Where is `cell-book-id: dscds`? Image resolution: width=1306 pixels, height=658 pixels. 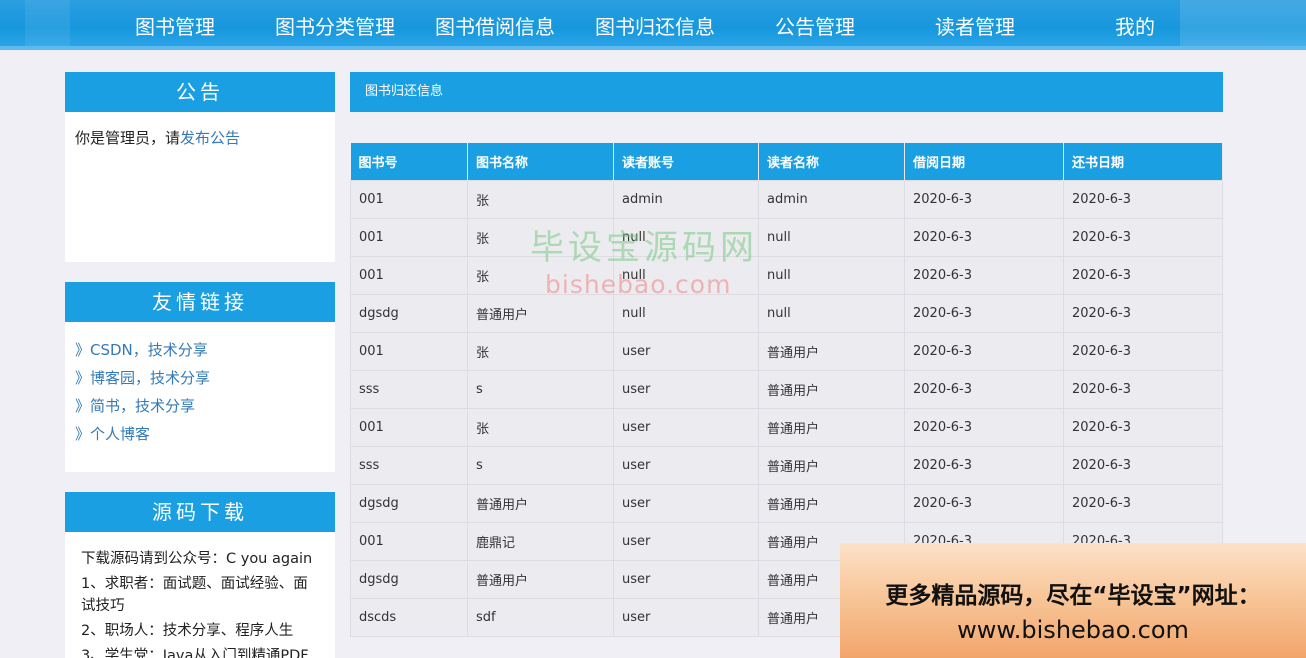
cell-book-id: dscds is located at coordinates (409, 617).